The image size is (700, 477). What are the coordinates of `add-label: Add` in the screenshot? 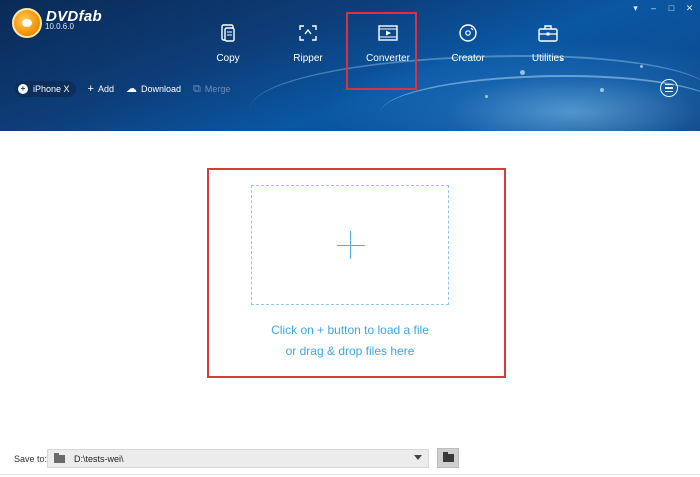 It's located at (105, 89).